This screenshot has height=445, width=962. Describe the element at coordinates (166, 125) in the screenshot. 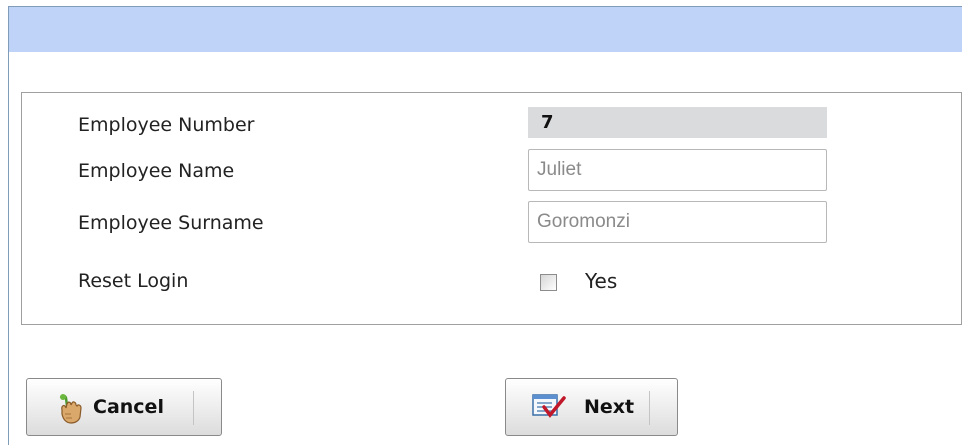

I see `employee-number-label: Employee Number` at that location.